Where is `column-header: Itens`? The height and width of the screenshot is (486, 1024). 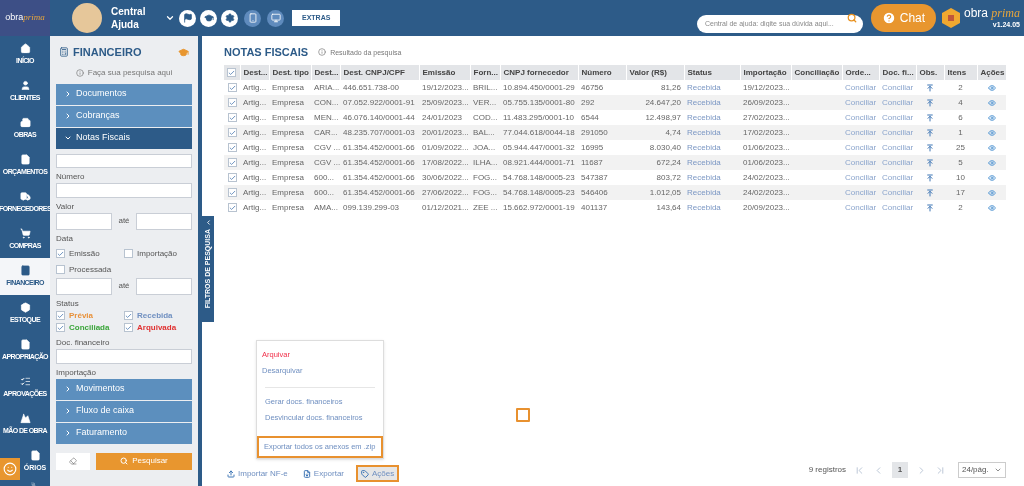
column-header: Itens is located at coordinates (960, 72).